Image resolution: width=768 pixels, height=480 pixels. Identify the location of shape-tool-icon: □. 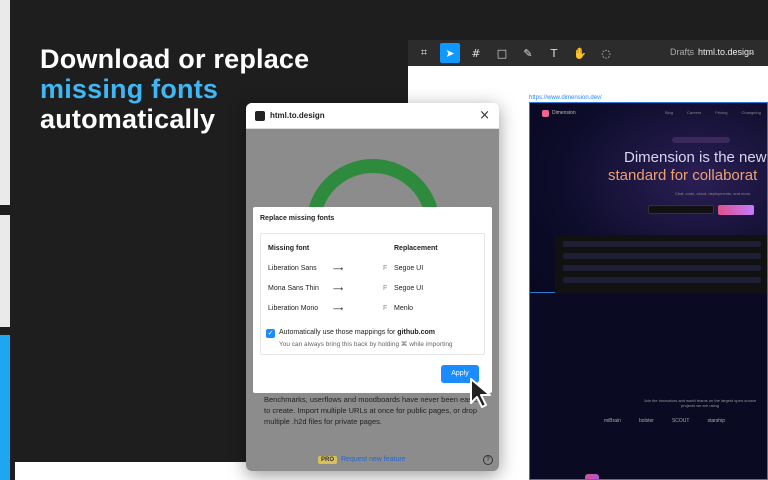
(502, 53).